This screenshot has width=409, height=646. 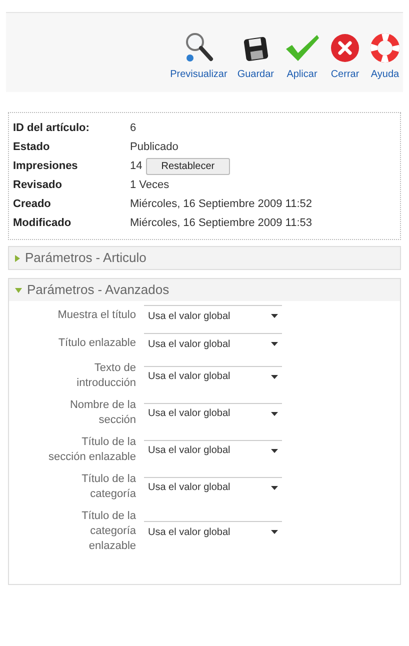 What do you see at coordinates (51, 128) in the screenshot?
I see `field-label: ID del artículo:` at bounding box center [51, 128].